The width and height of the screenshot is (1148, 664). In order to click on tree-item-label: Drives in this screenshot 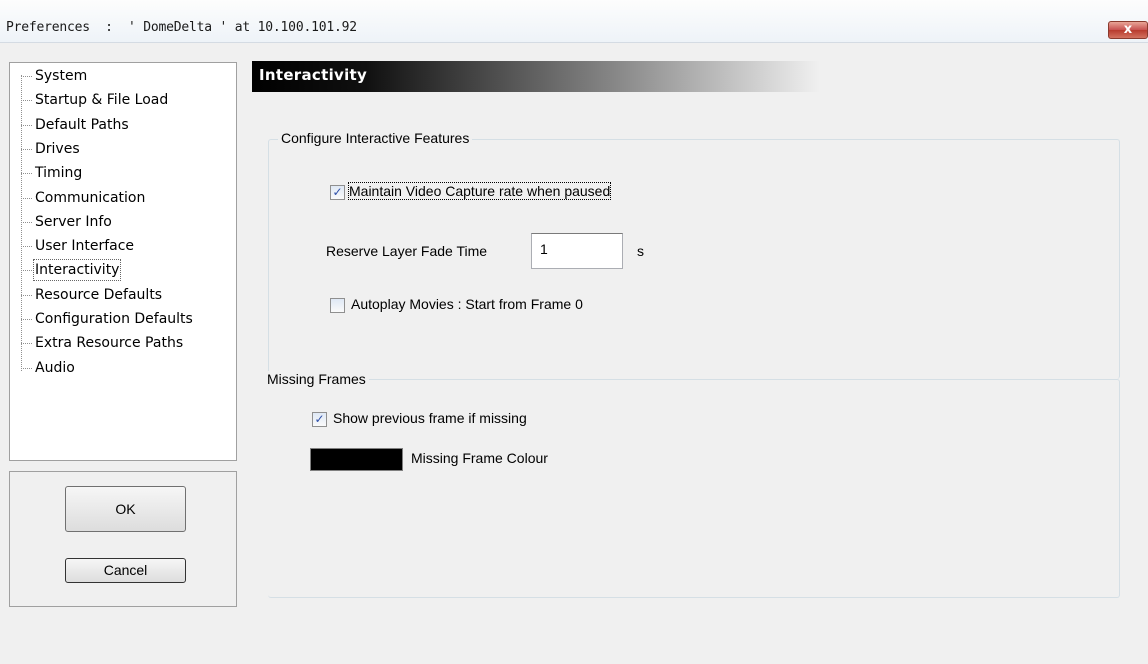, I will do `click(57, 148)`.